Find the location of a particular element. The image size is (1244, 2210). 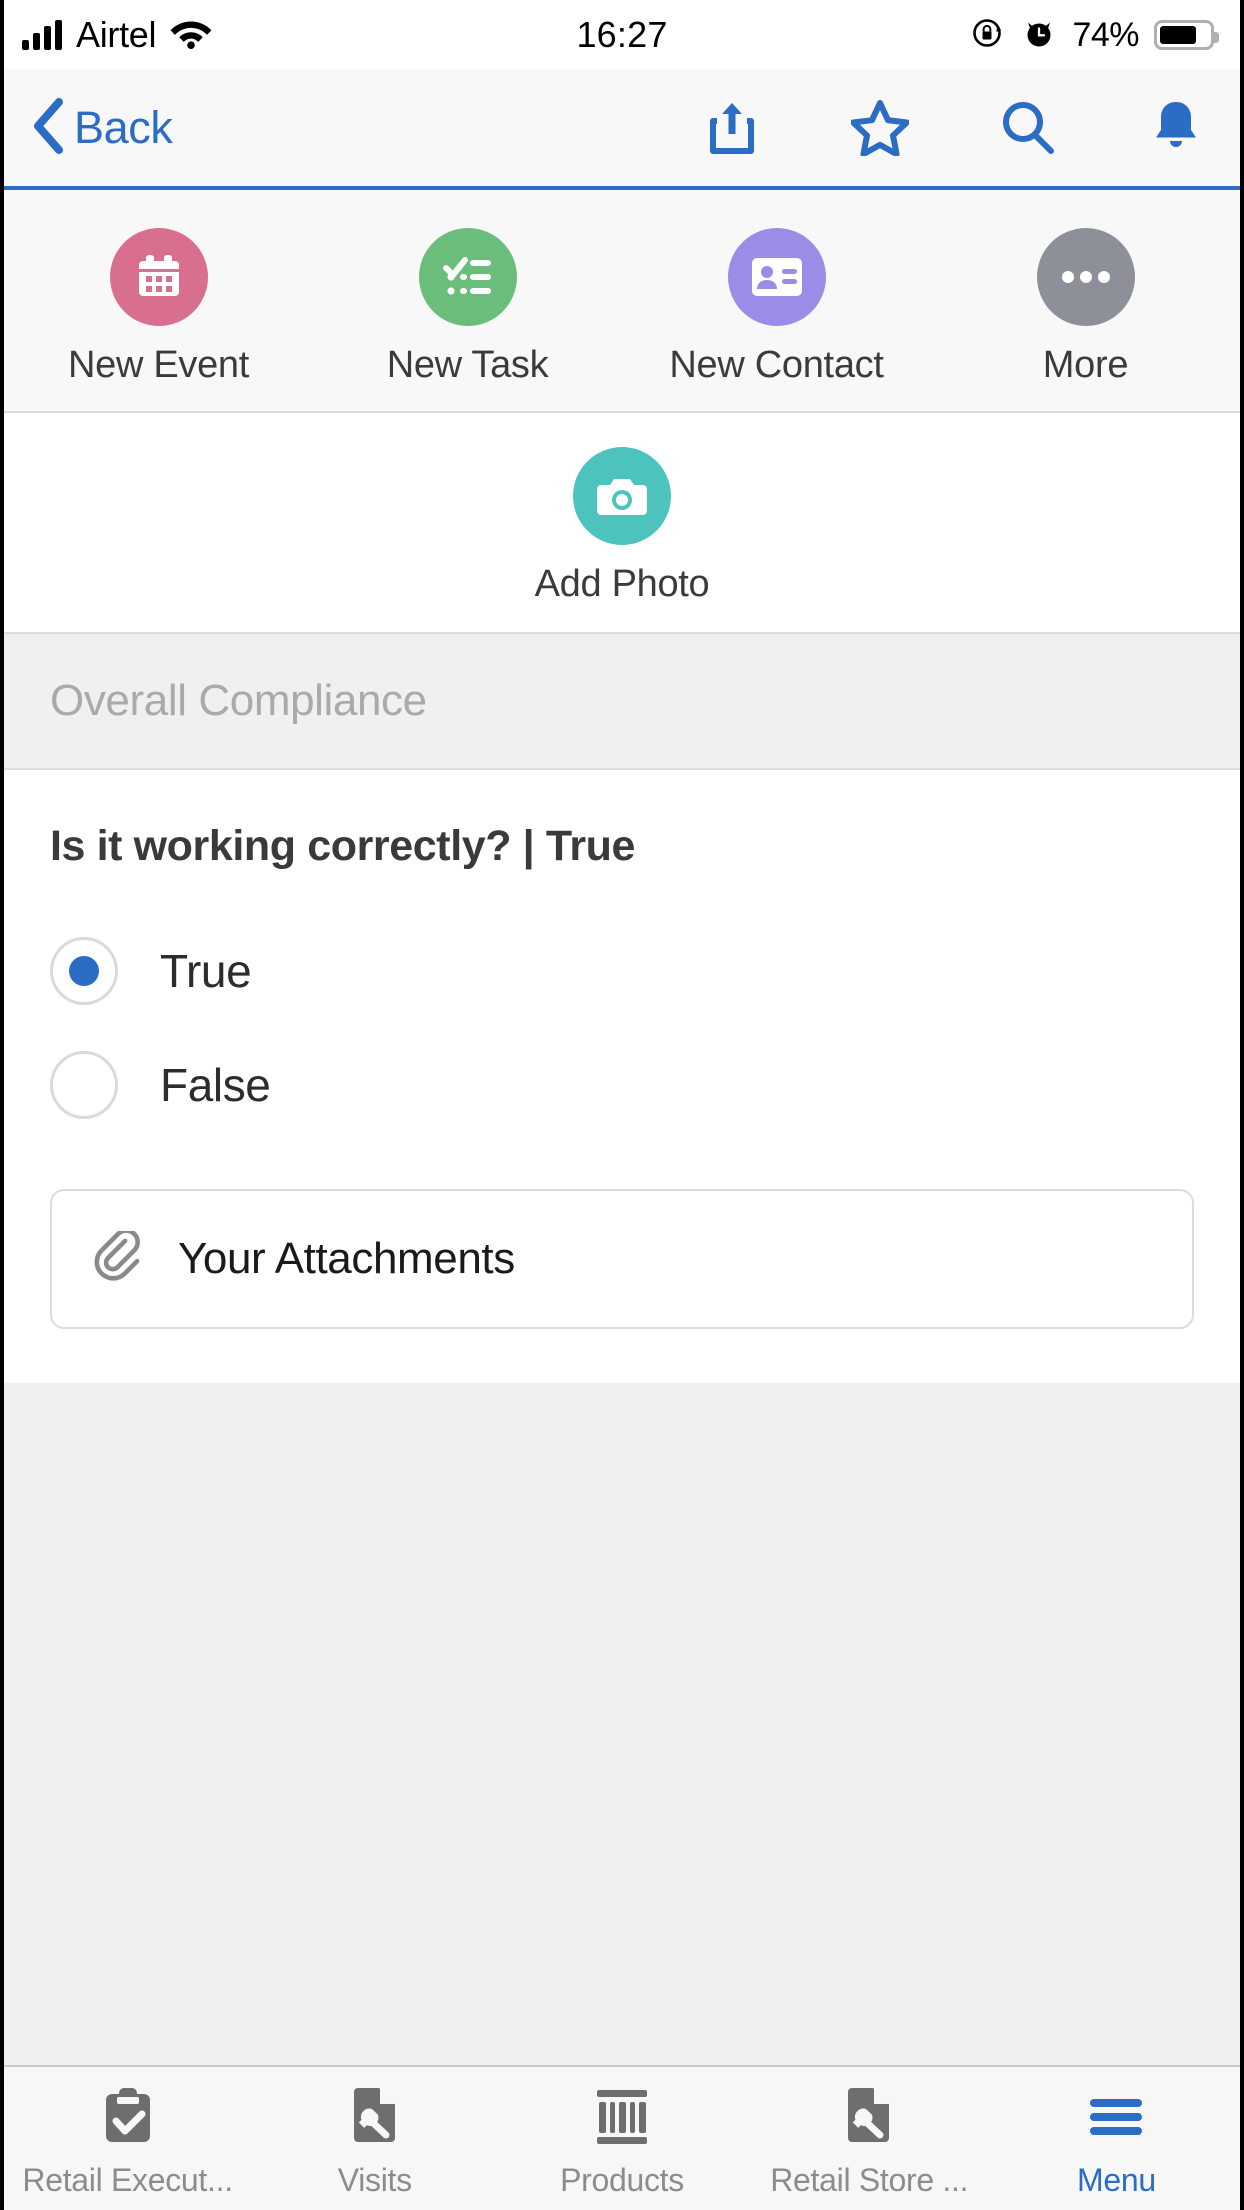

alarm-clock-icon is located at coordinates (1039, 35).